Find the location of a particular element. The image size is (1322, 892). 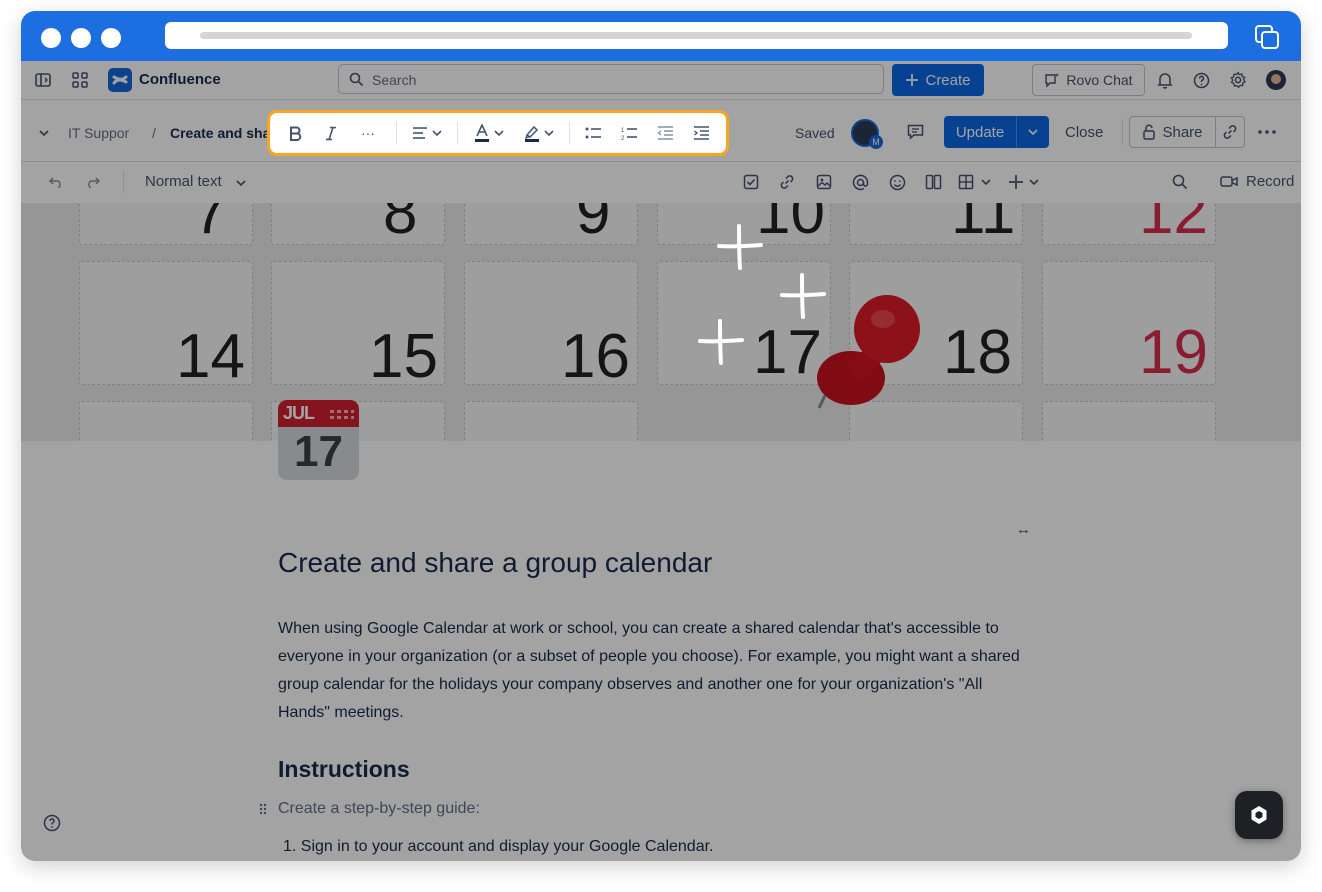

update-button: Update is located at coordinates (996, 132).